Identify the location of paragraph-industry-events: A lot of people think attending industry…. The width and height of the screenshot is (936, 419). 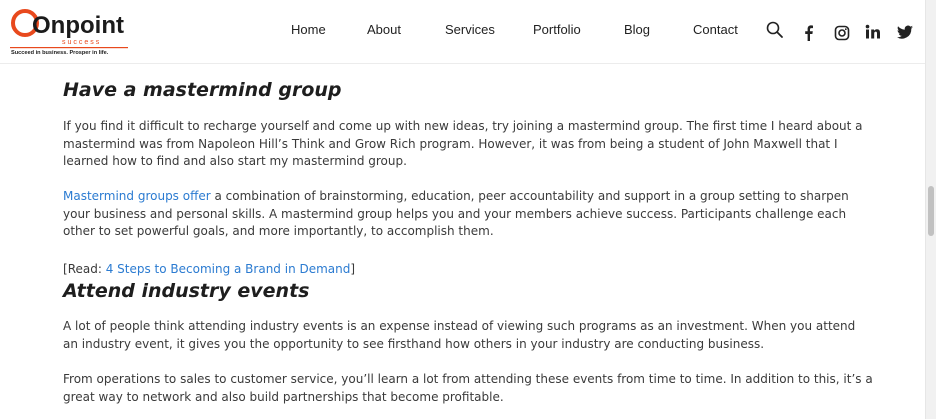
(459, 335).